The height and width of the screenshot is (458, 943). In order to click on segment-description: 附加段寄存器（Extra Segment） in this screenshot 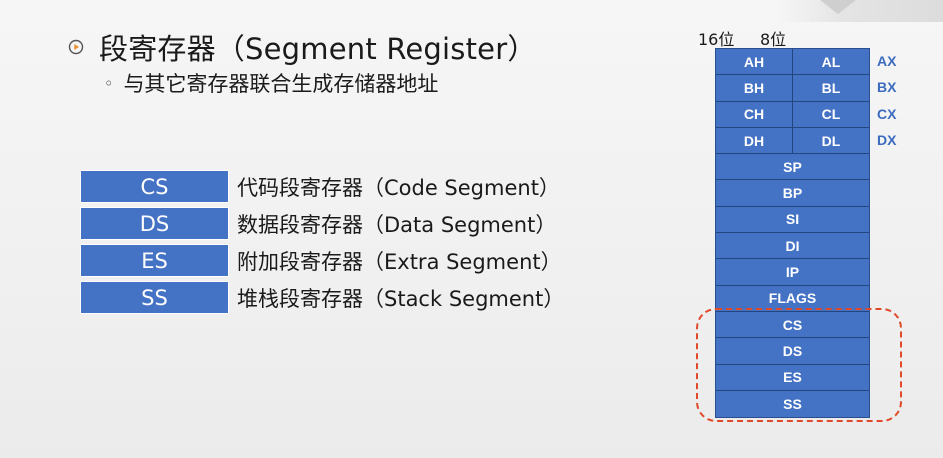, I will do `click(399, 261)`.